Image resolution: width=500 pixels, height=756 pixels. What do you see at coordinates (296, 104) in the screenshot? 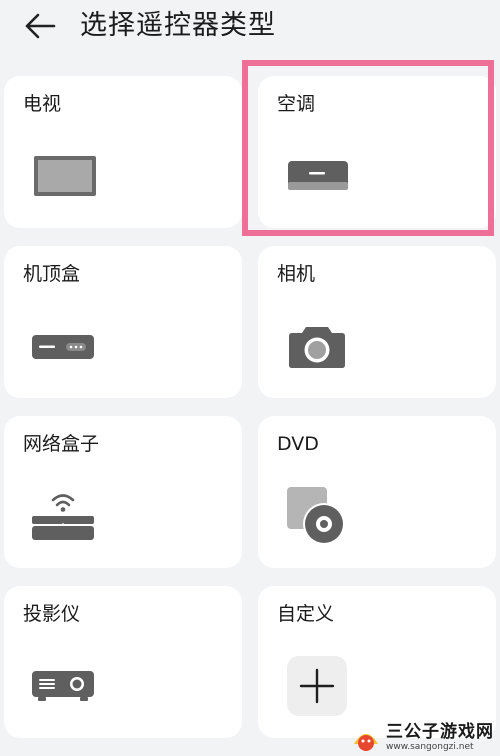
I see `device-label: 空调` at bounding box center [296, 104].